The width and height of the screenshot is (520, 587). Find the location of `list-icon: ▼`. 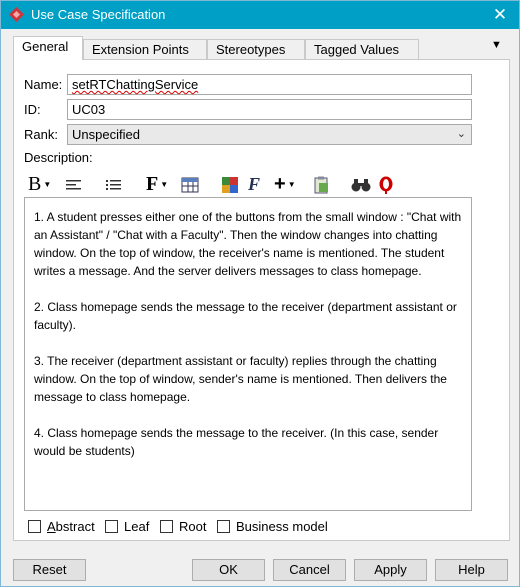

list-icon: ▼ is located at coordinates (114, 192).